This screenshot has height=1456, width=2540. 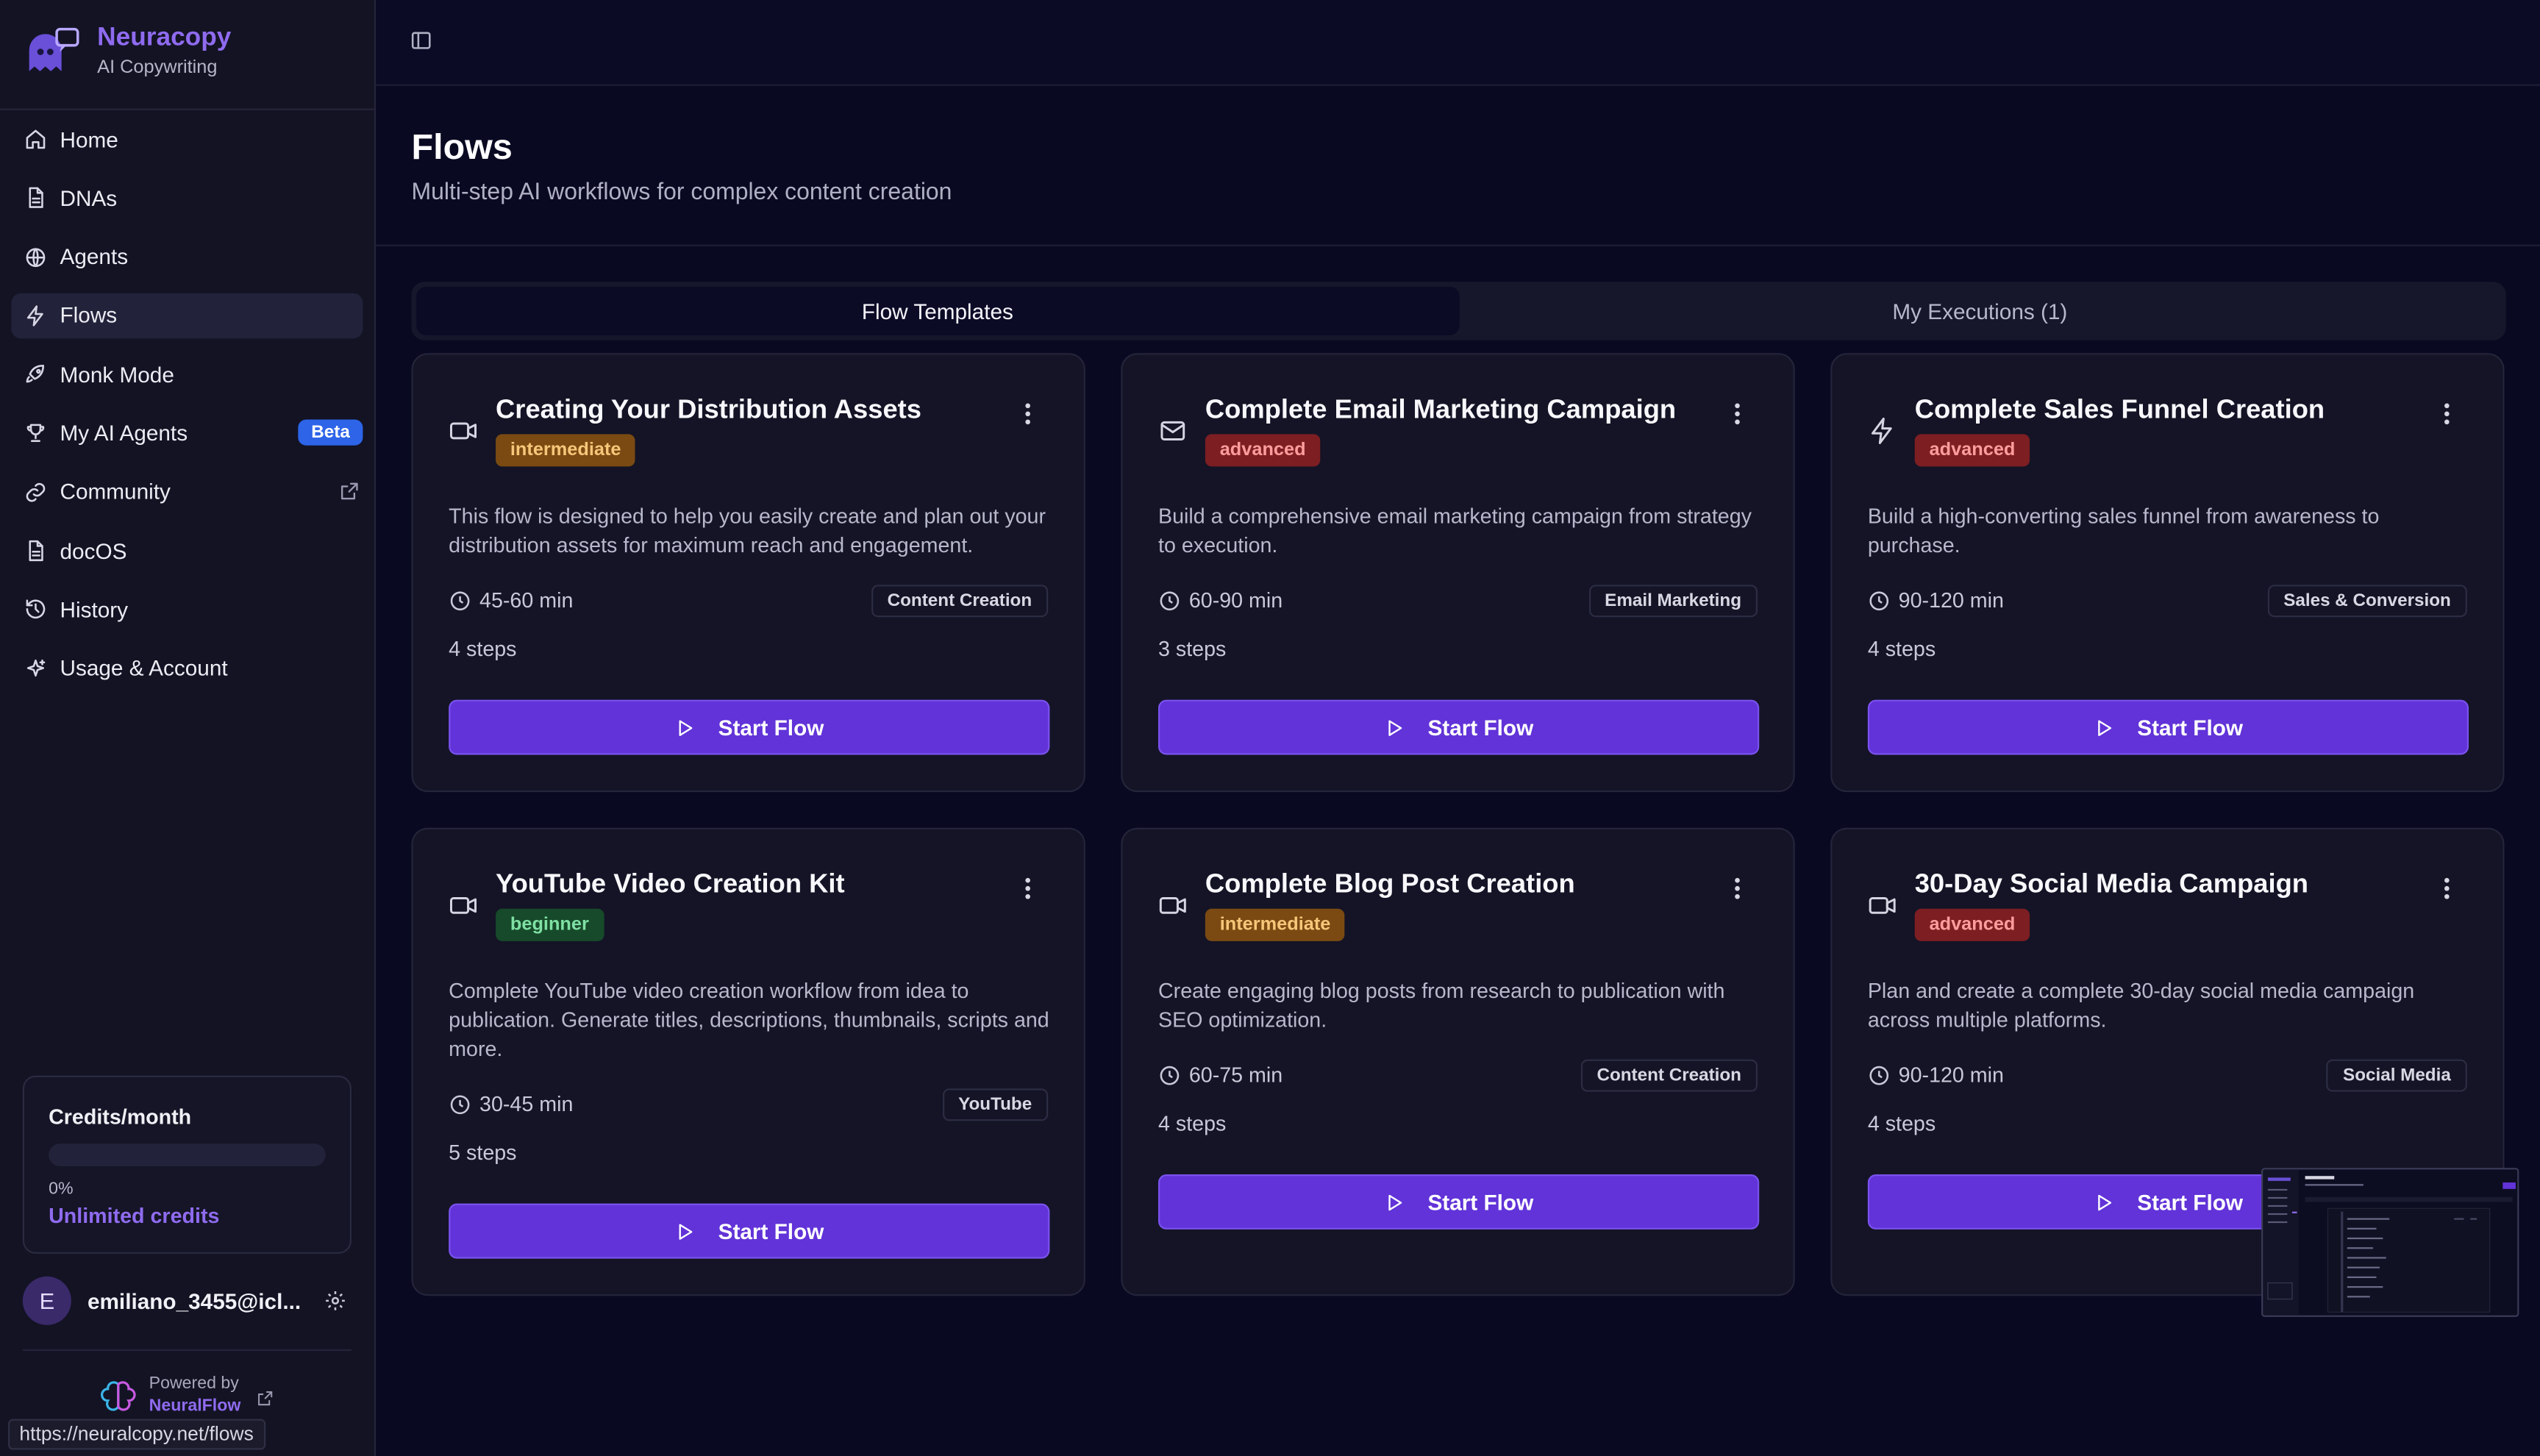 What do you see at coordinates (54, 49) in the screenshot?
I see `ghost-logo-icon` at bounding box center [54, 49].